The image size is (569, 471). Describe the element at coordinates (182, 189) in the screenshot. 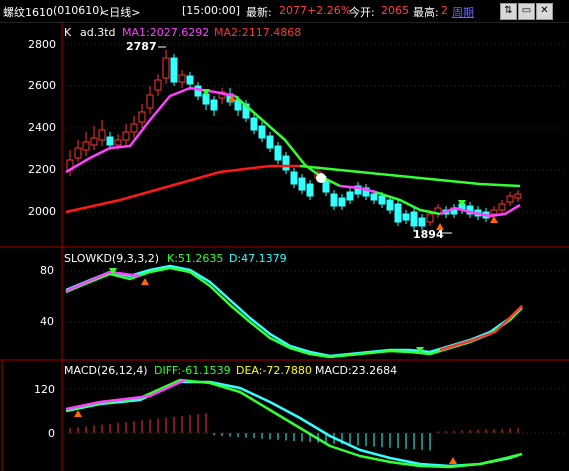

I see `ma2-line-red` at that location.